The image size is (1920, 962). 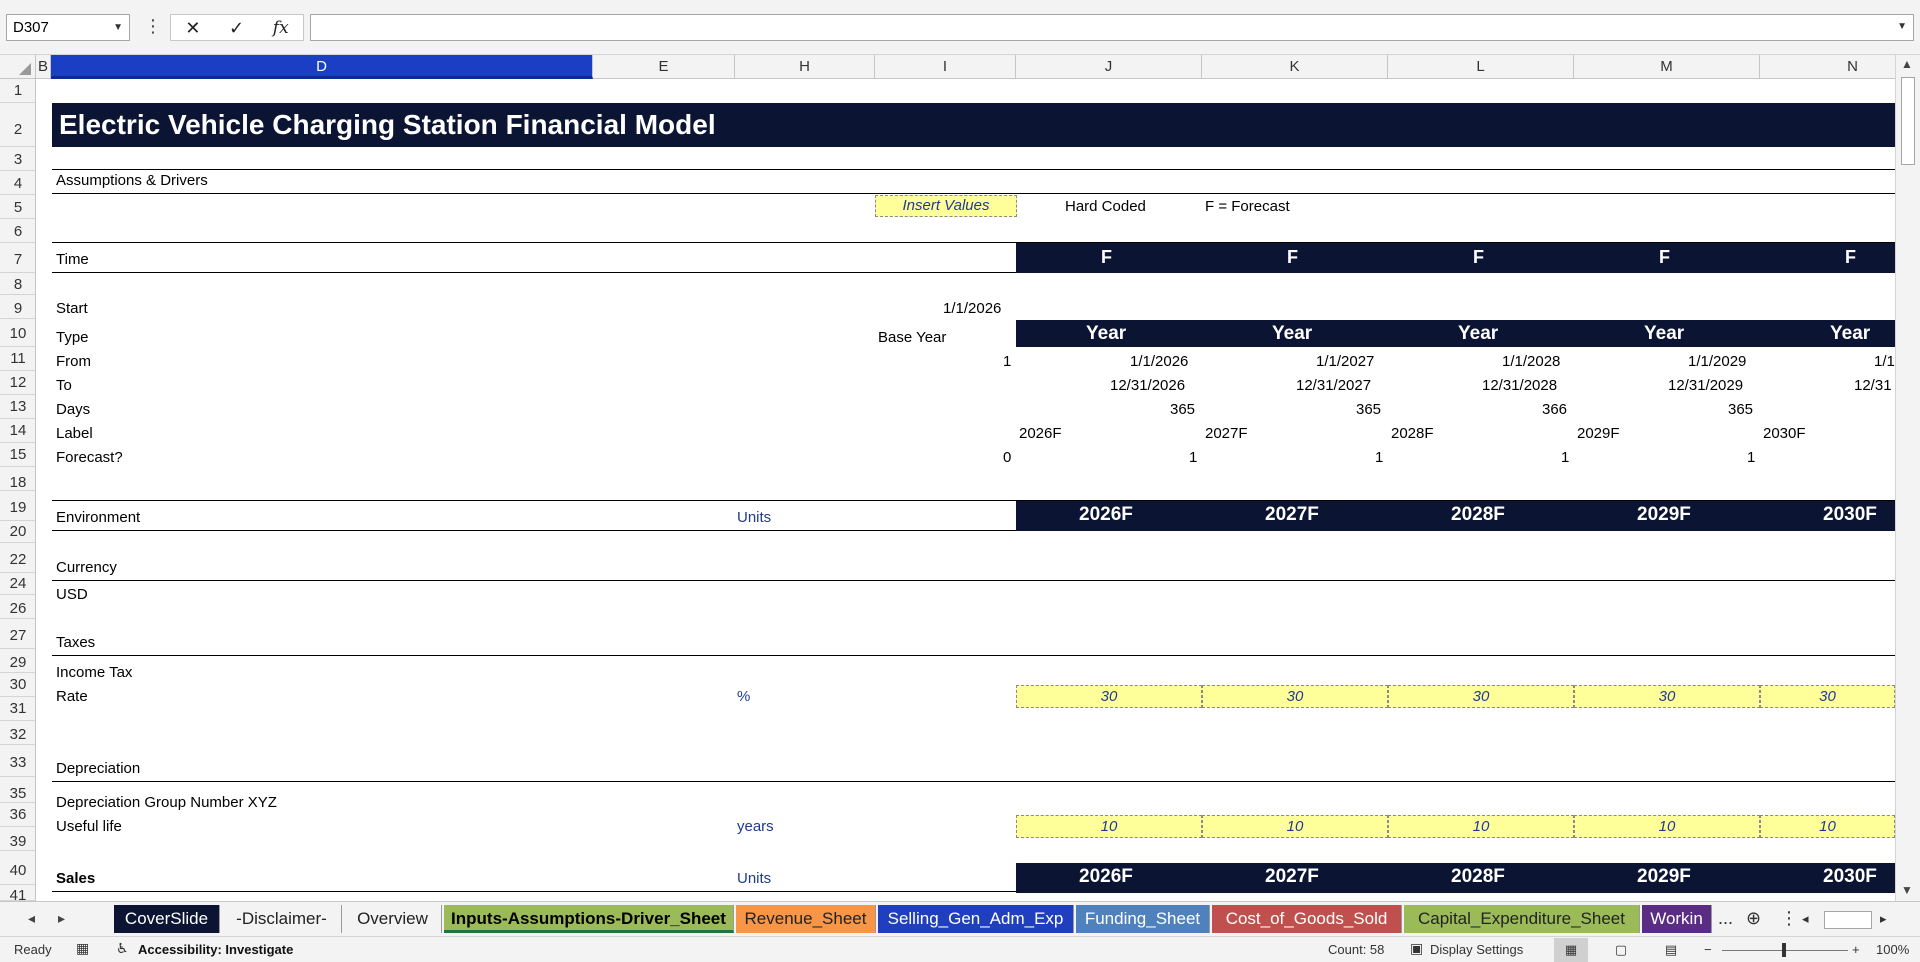 What do you see at coordinates (589, 919) in the screenshot?
I see `tab-inputs-assumptions: Inputs-Assumptions-Driver_Sheet` at bounding box center [589, 919].